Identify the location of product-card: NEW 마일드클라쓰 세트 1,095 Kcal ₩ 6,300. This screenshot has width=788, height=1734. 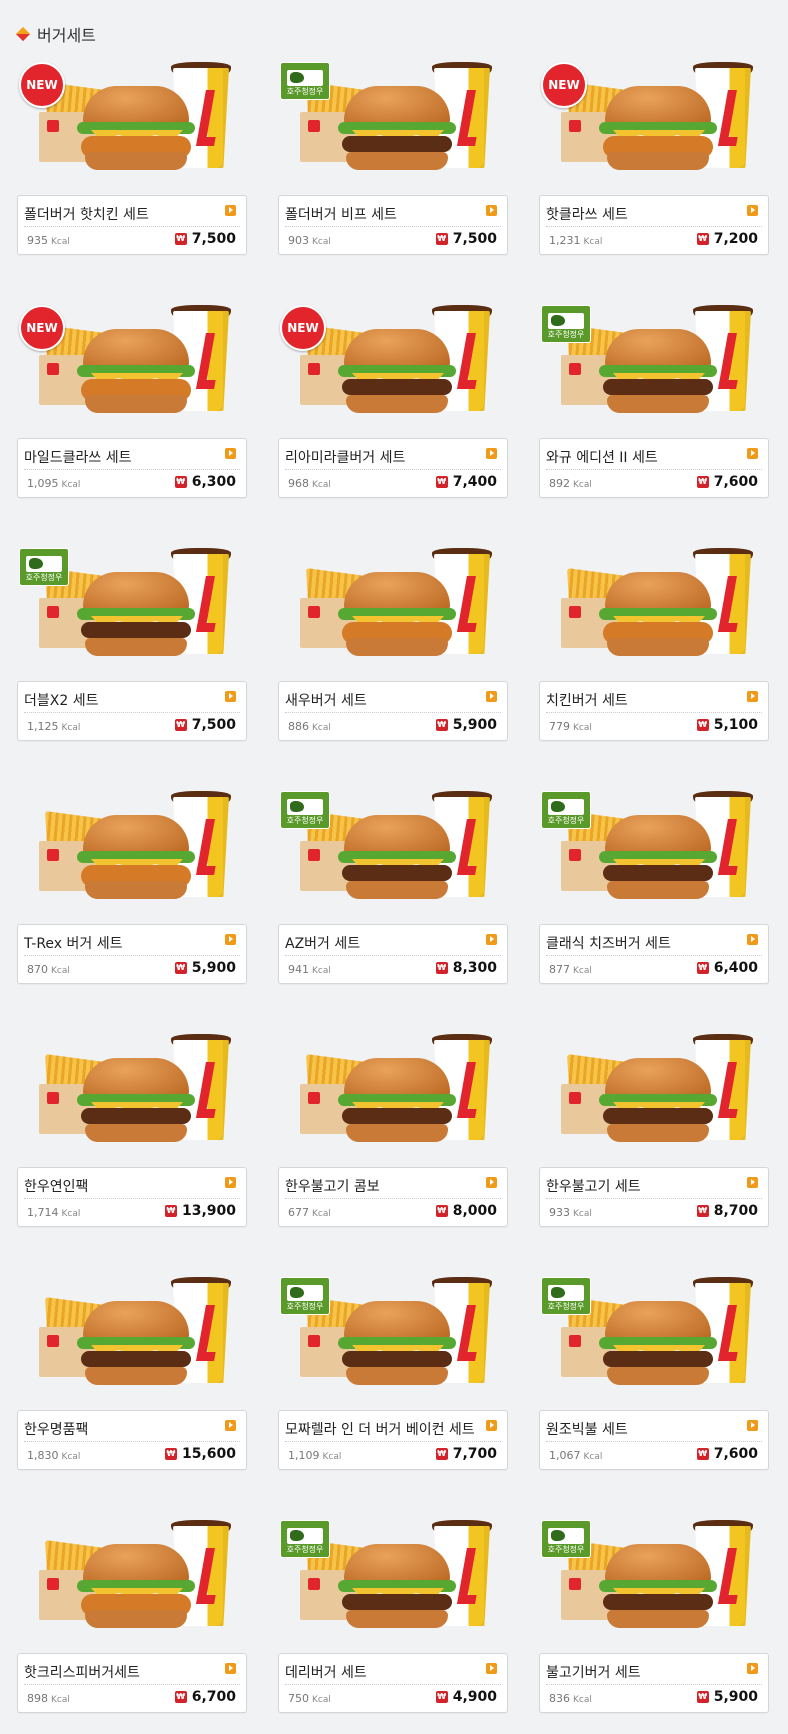
(132, 424).